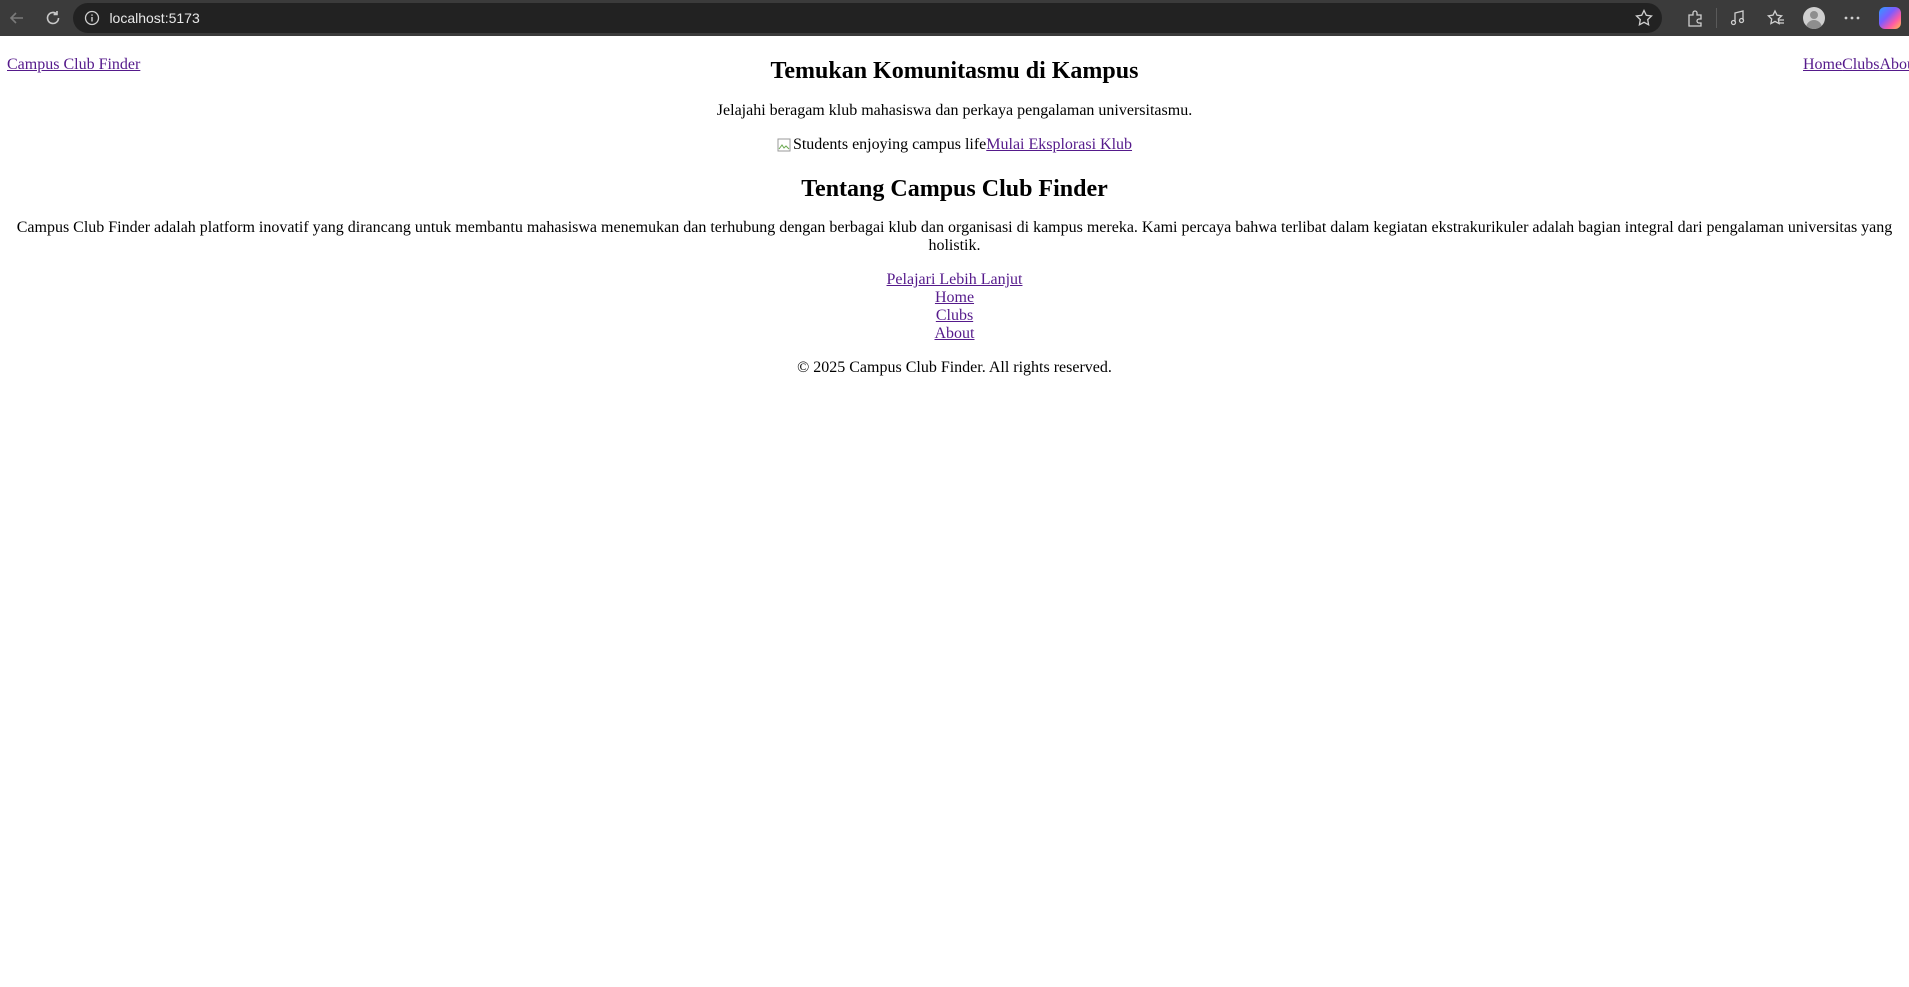  I want to click on top-nav: HomeClubsAbou, so click(1856, 65).